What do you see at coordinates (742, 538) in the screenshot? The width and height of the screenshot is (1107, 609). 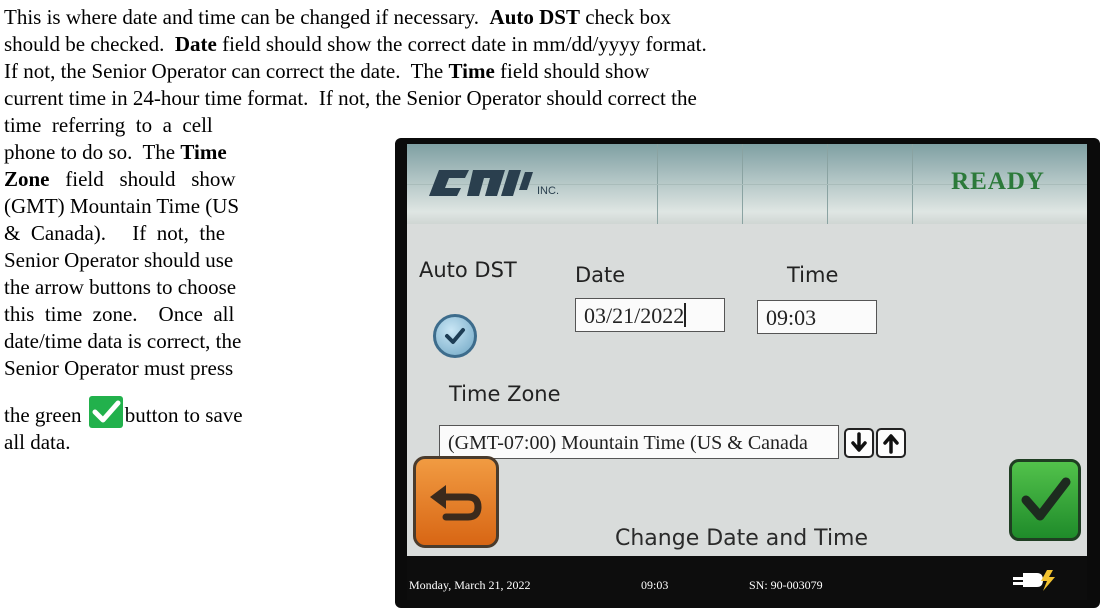 I see `screen-title: Change Date and Time` at bounding box center [742, 538].